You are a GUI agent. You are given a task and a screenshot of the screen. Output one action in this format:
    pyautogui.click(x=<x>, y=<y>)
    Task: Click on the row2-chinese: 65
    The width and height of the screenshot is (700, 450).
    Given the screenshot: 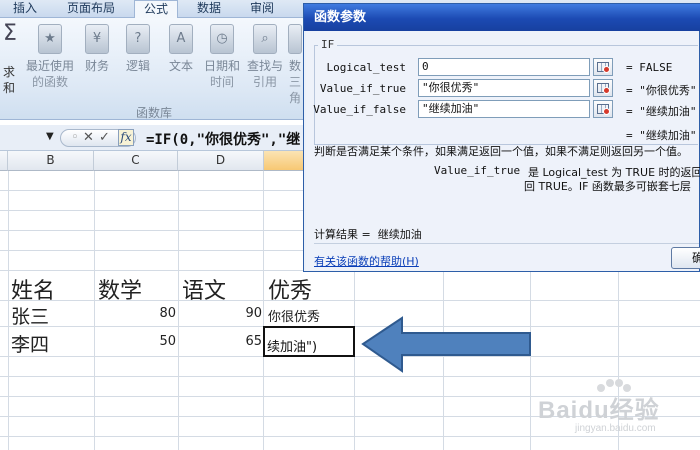 What is the action you would take?
    pyautogui.click(x=223, y=341)
    